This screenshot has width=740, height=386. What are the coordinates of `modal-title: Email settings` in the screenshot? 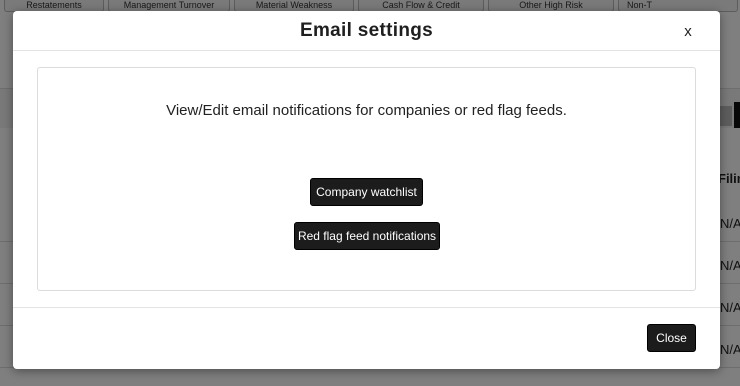 It's located at (366, 30).